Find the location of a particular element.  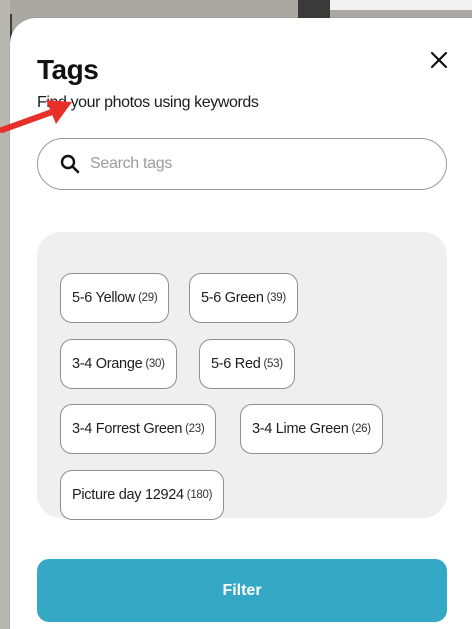

search-input is located at coordinates (240, 164).